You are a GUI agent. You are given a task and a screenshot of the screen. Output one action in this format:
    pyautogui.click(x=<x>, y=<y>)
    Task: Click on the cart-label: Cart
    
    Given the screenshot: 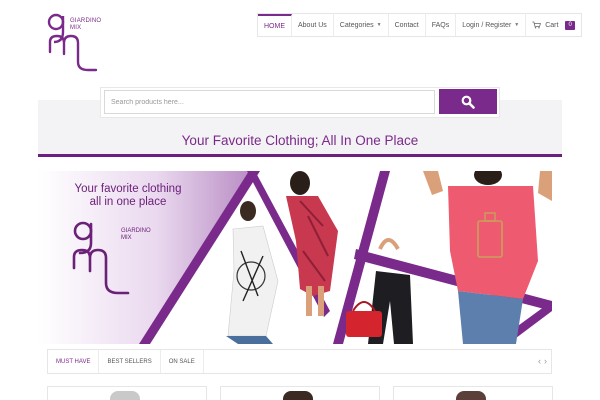 What is the action you would take?
    pyautogui.click(x=552, y=25)
    